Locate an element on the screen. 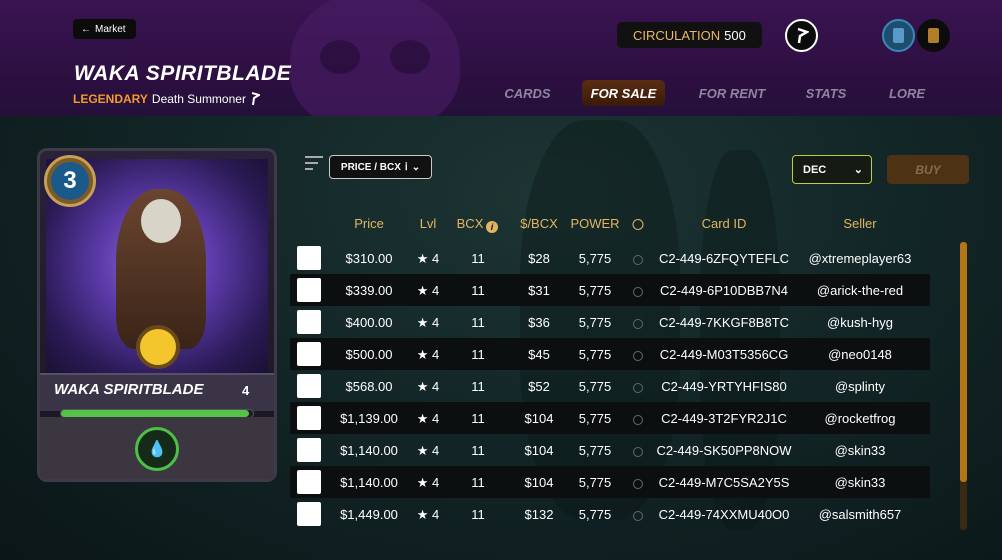 Image resolution: width=1002 pixels, height=560 pixels. tab-stats: STATS is located at coordinates (826, 93).